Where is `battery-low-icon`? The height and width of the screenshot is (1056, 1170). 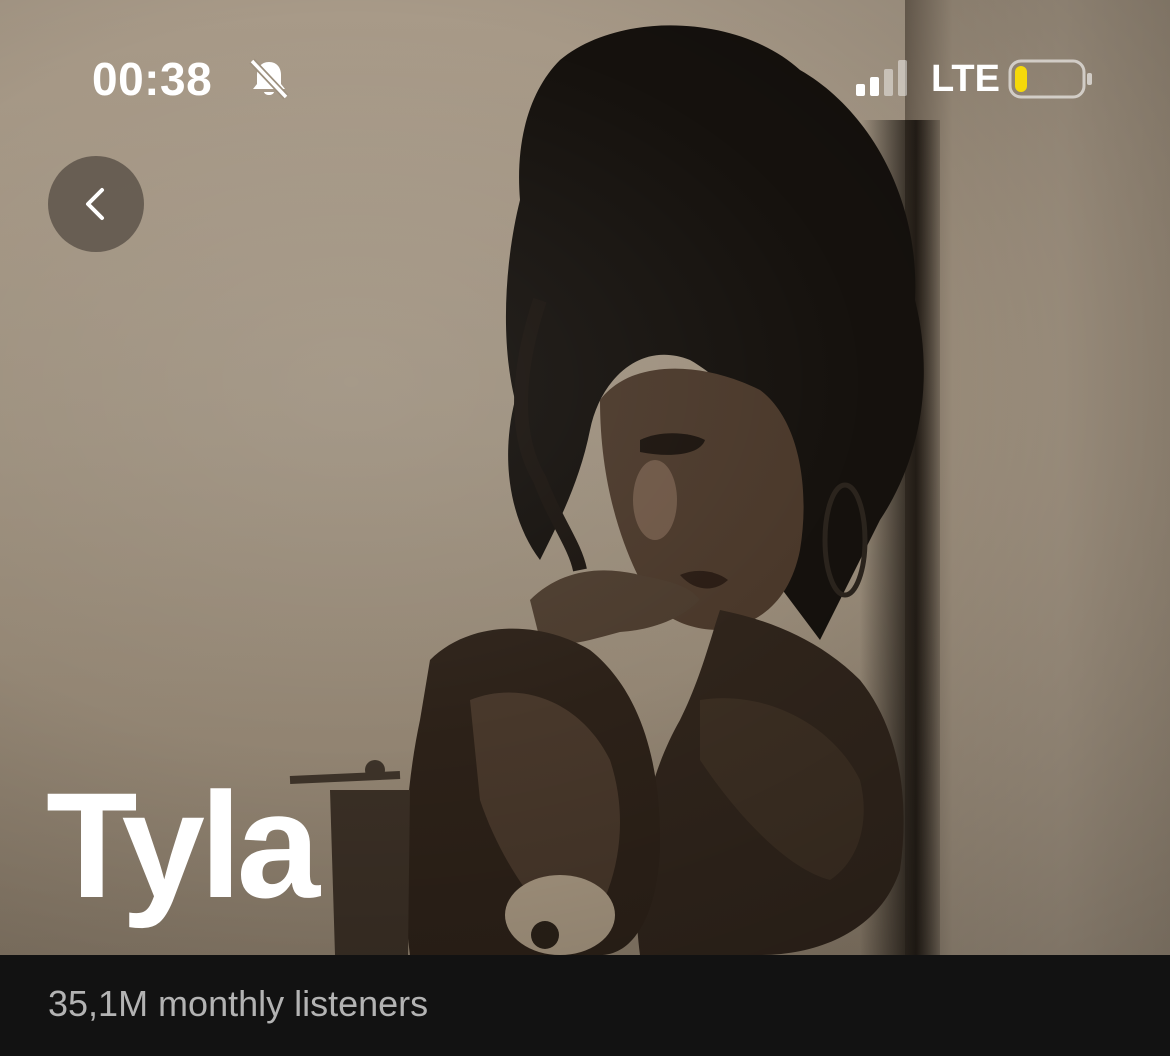
battery-low-icon is located at coordinates (1050, 79).